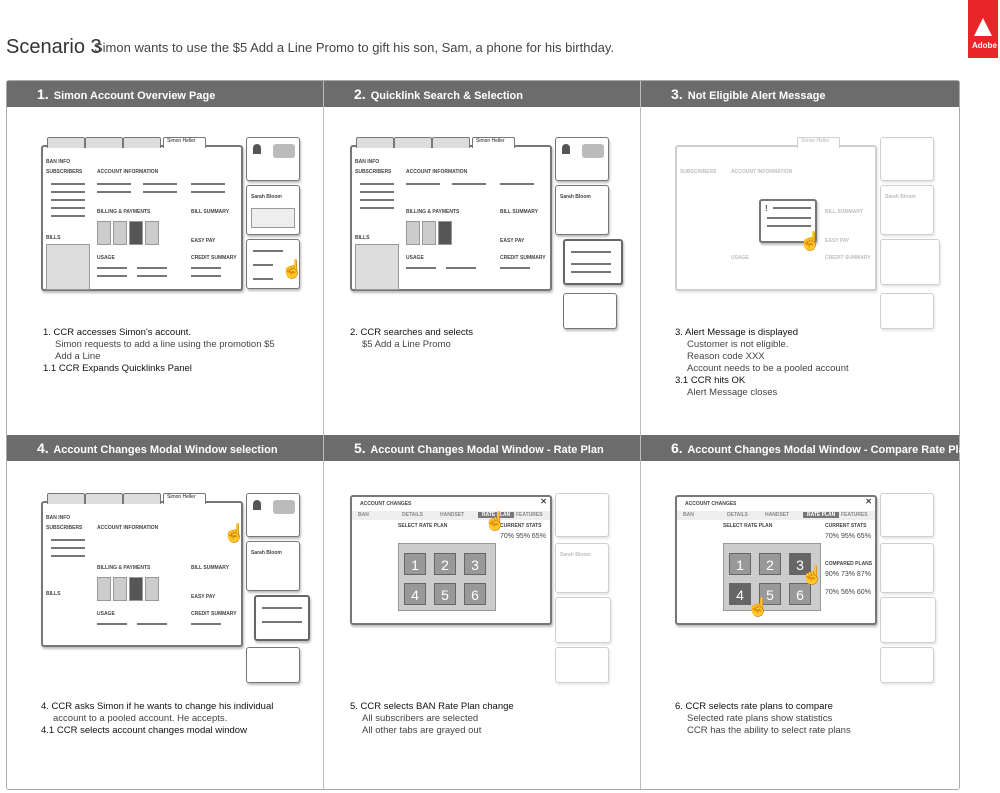 The width and height of the screenshot is (1000, 793). I want to click on adobe-logo: Adobe, so click(983, 29).